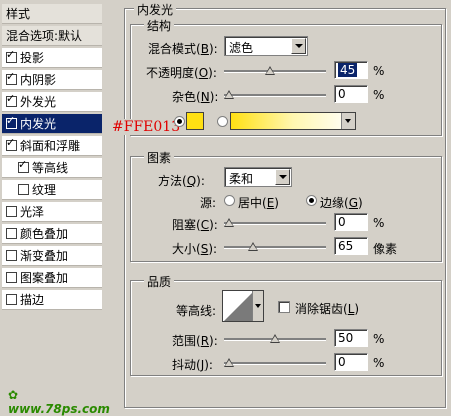  Describe the element at coordinates (222, 121) in the screenshot. I see `gradient-radio` at that location.